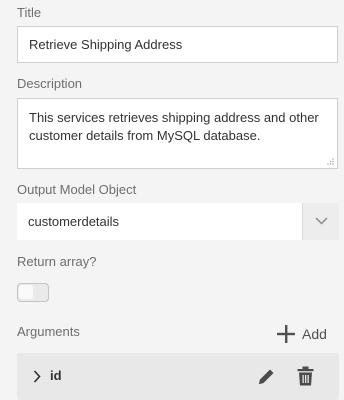 This screenshot has width=344, height=400. Describe the element at coordinates (77, 189) in the screenshot. I see `output-model-label: Output Model Object` at that location.